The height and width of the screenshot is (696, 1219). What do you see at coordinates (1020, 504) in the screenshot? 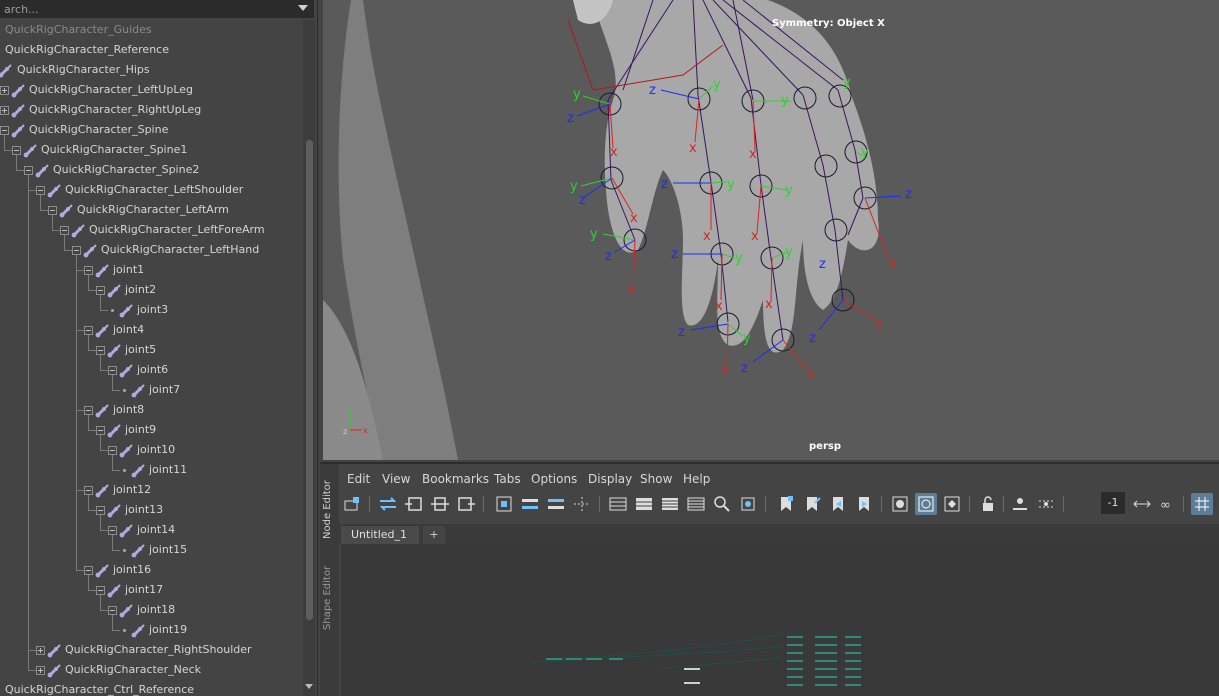
I see `pin-icon` at bounding box center [1020, 504].